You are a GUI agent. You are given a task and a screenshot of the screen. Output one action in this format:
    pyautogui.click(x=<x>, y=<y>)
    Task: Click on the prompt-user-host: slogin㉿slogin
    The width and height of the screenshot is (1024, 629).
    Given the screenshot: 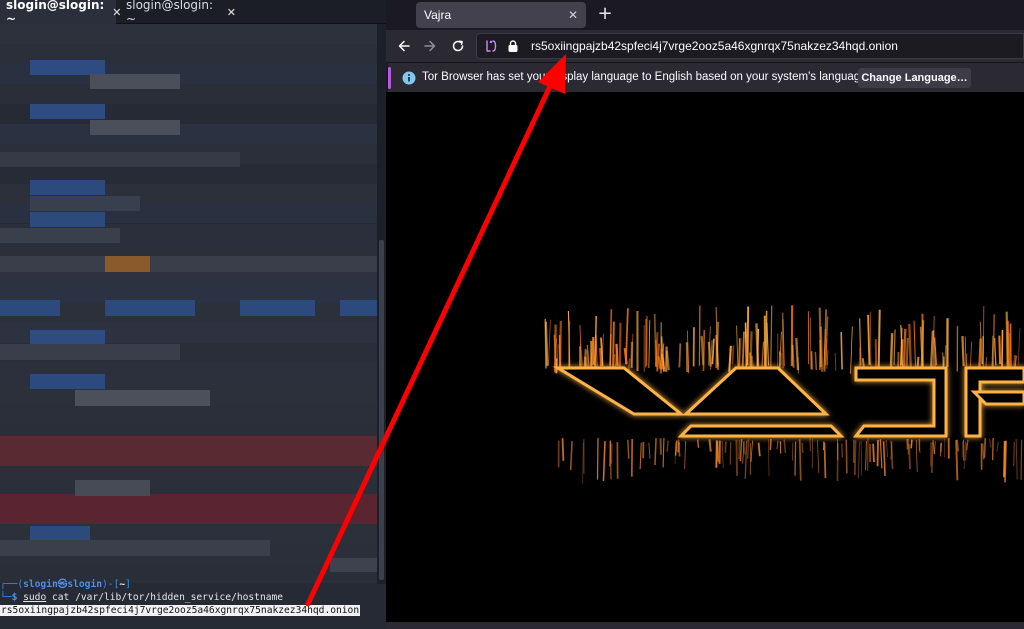 What is the action you would take?
    pyautogui.click(x=63, y=584)
    